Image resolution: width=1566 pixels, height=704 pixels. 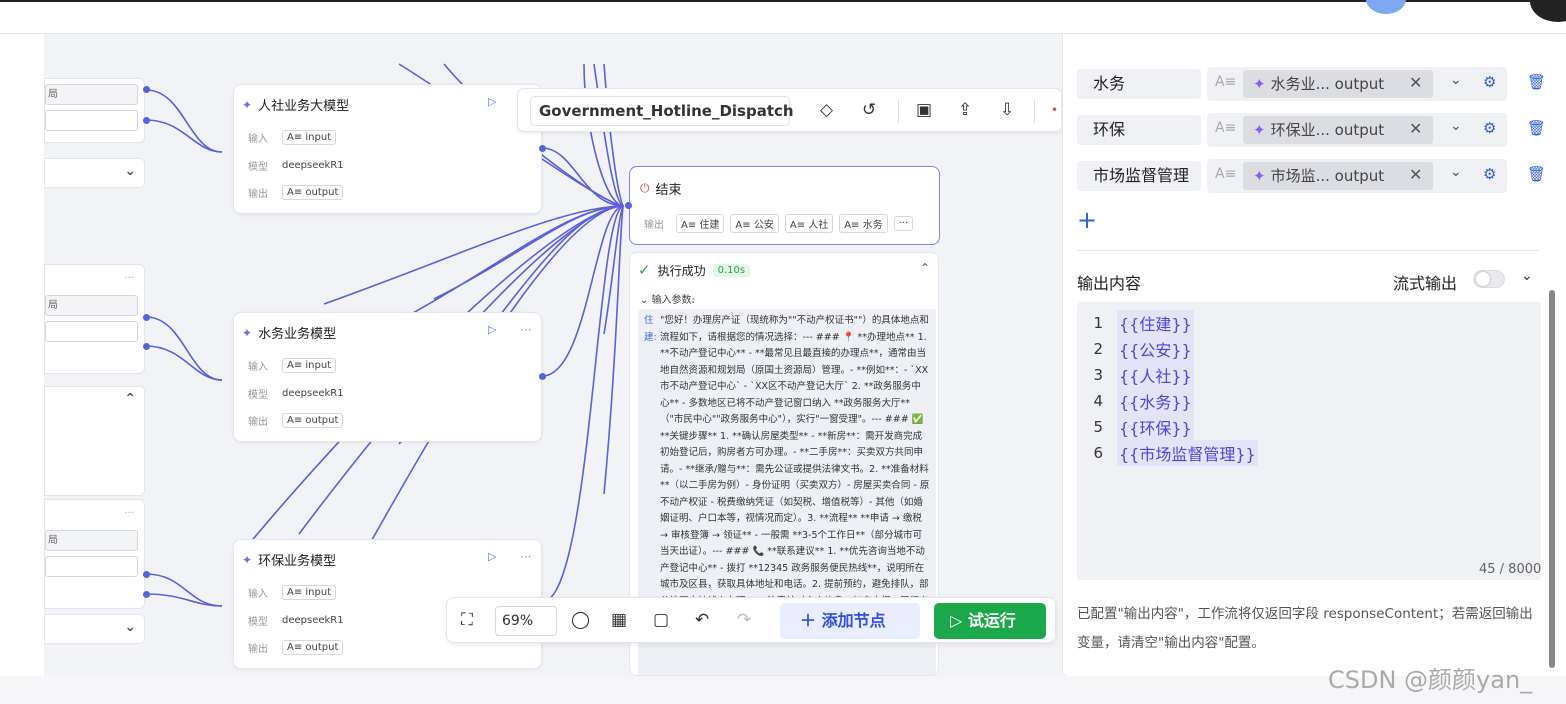 What do you see at coordinates (1386, 7) in the screenshot?
I see `avatar` at bounding box center [1386, 7].